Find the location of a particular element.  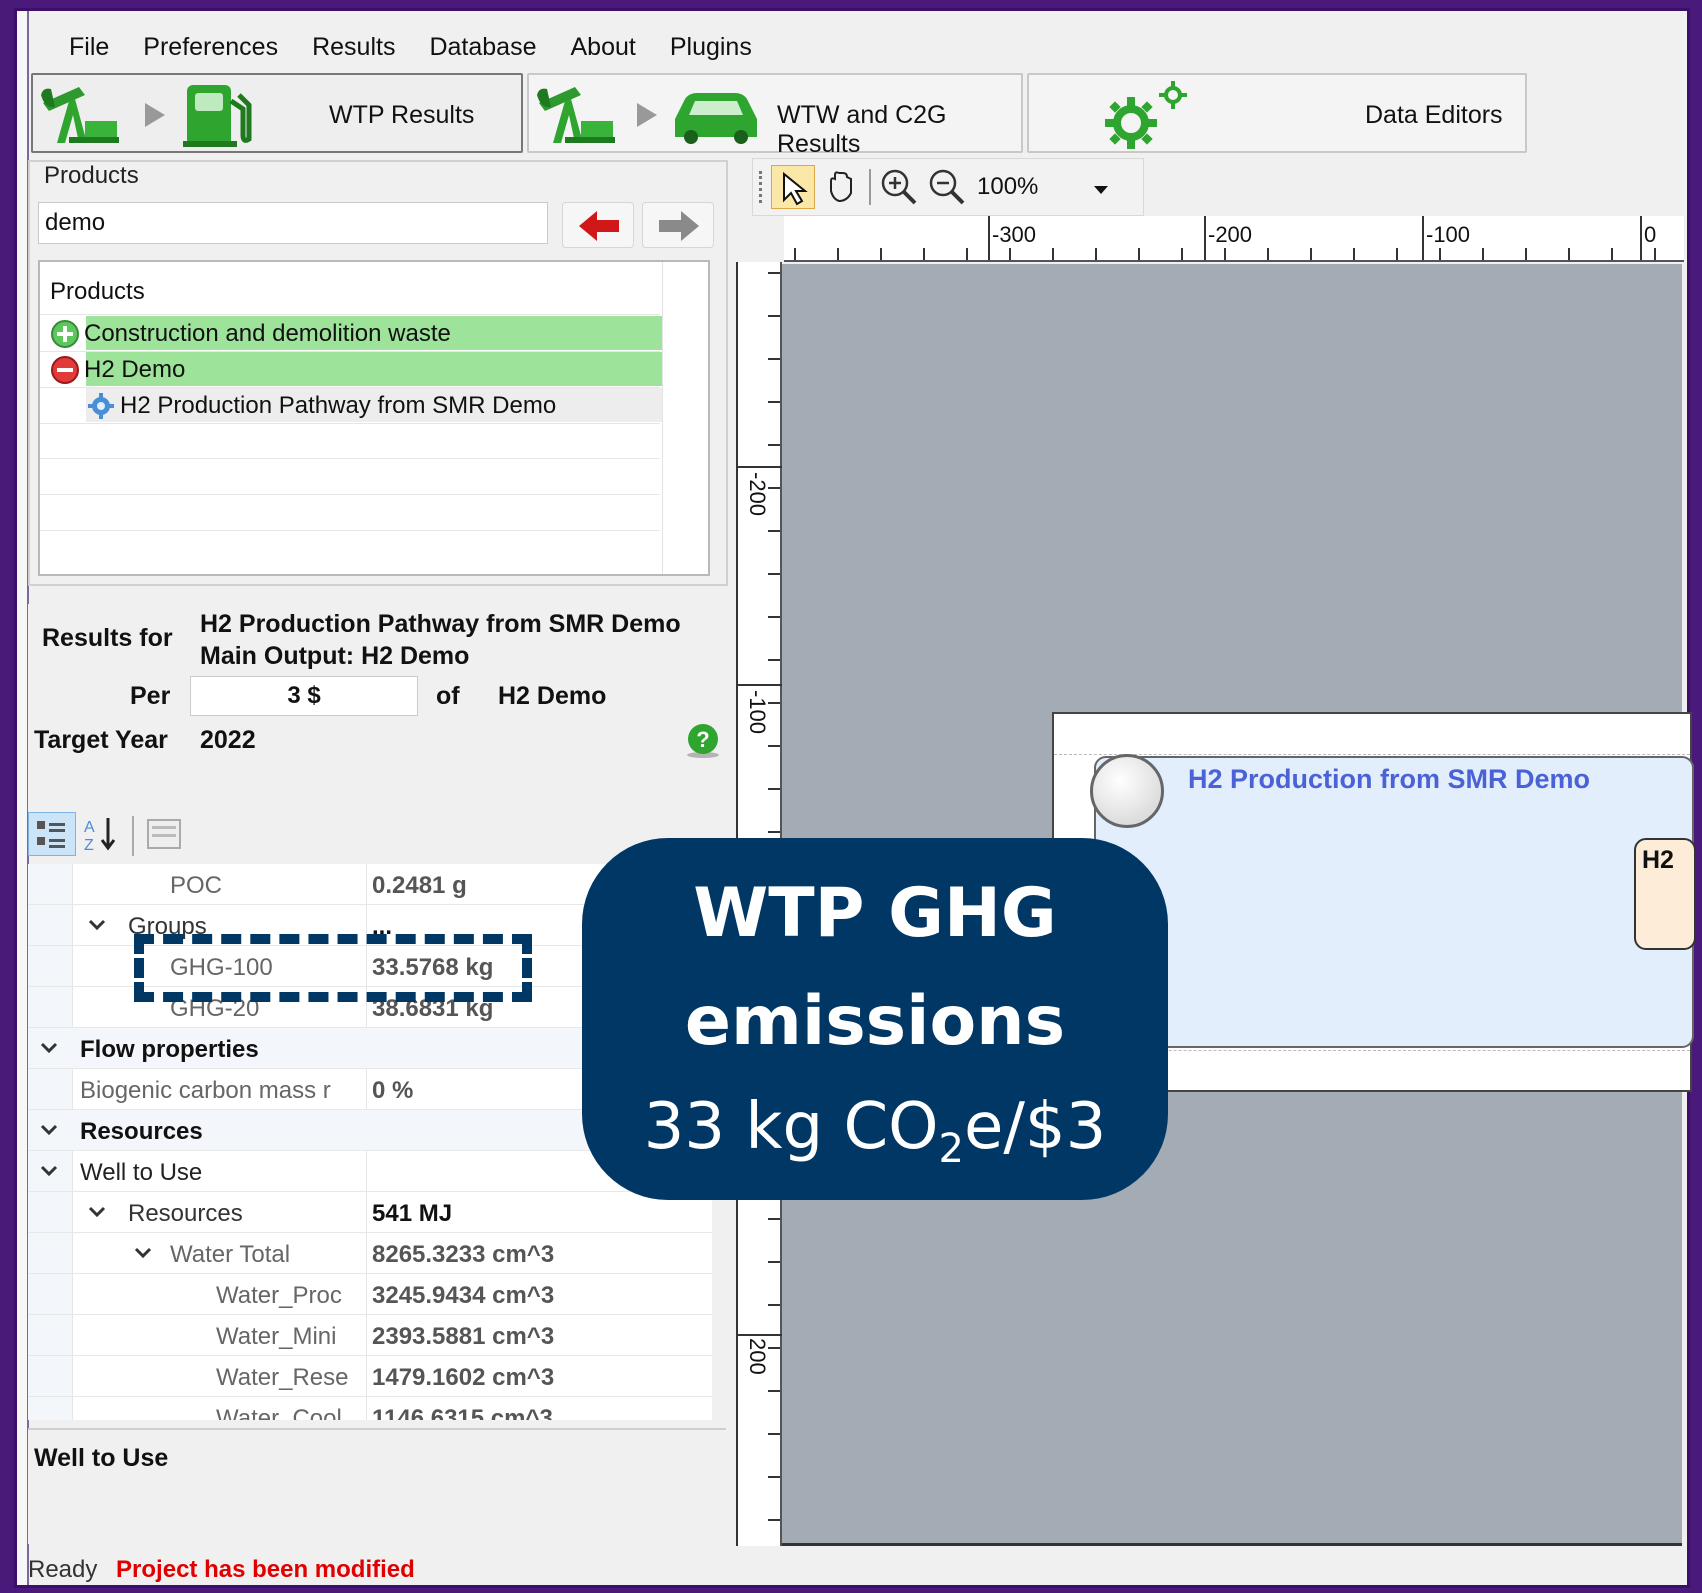

output-tag: H2 is located at coordinates (1665, 894).